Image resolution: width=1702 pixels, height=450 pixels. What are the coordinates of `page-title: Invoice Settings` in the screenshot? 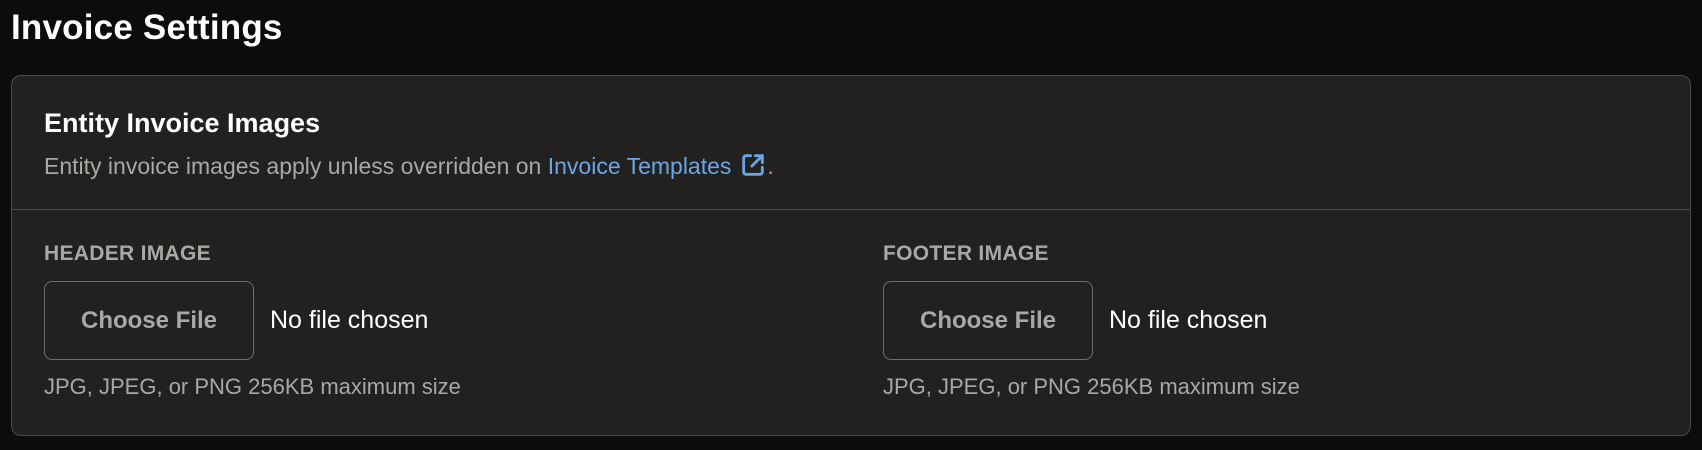 It's located at (147, 27).